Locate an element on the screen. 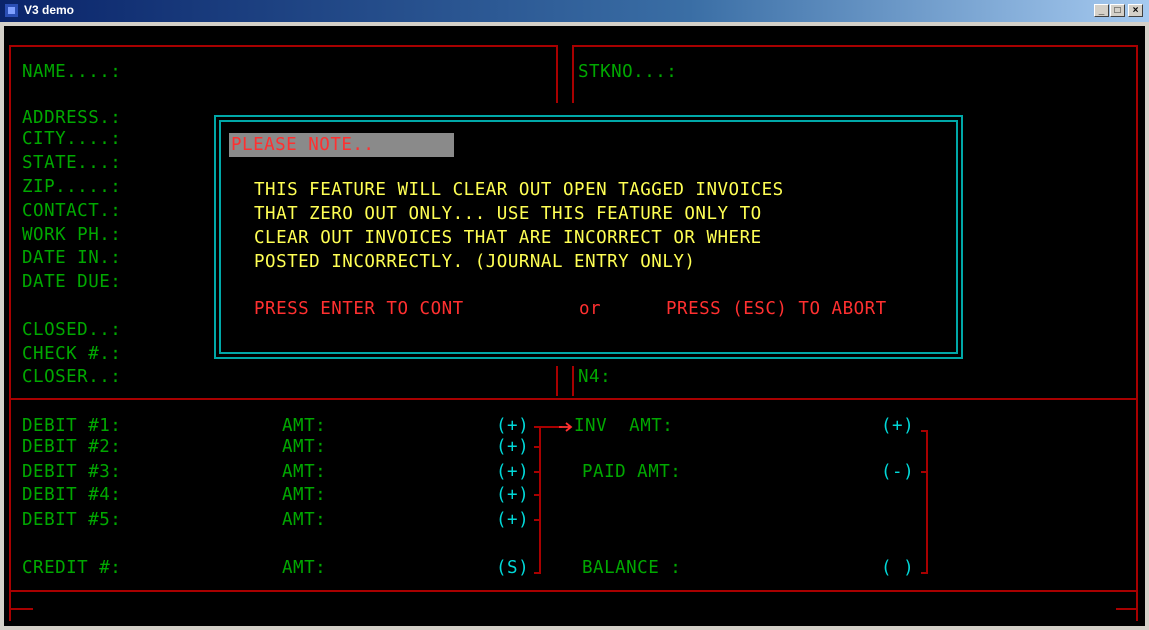  debit-2-label: DEBIT #2: is located at coordinates (72, 447).